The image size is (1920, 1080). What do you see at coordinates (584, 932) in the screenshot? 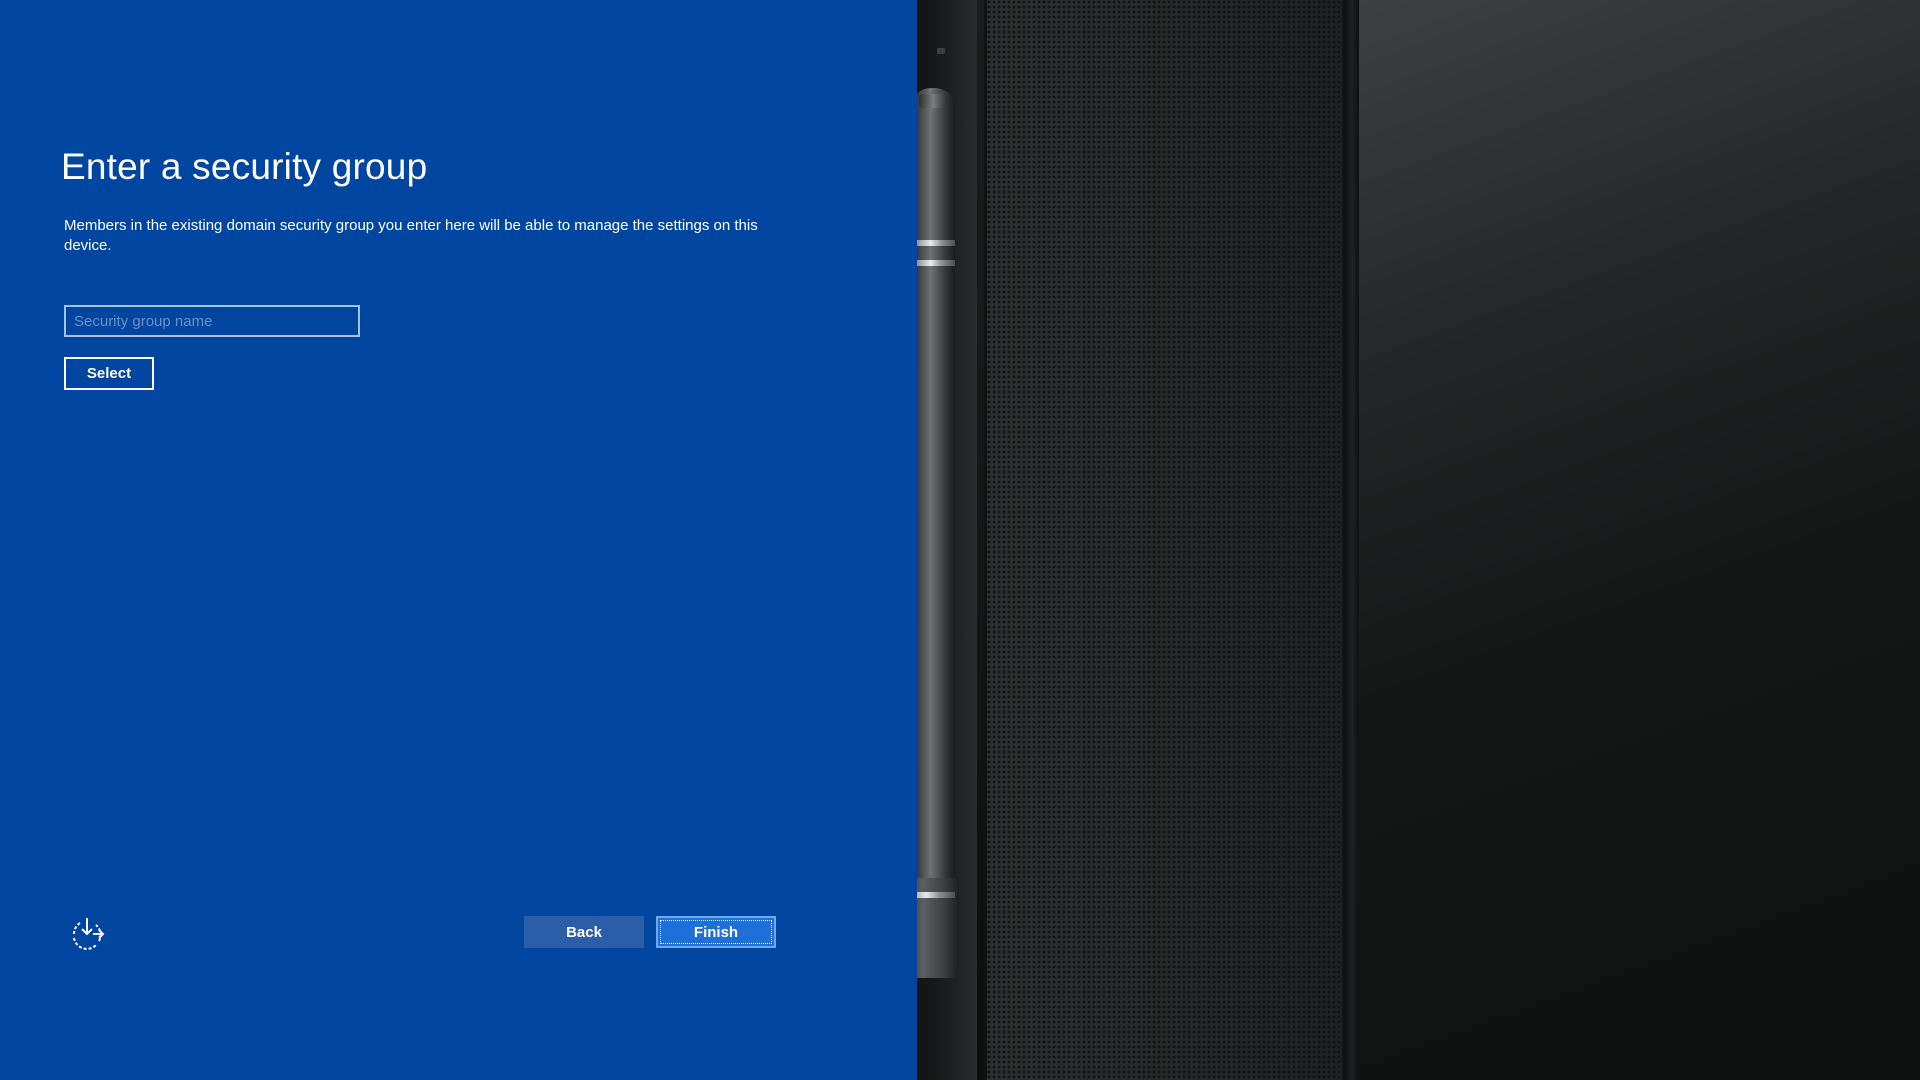
I see `back-button: Back` at bounding box center [584, 932].